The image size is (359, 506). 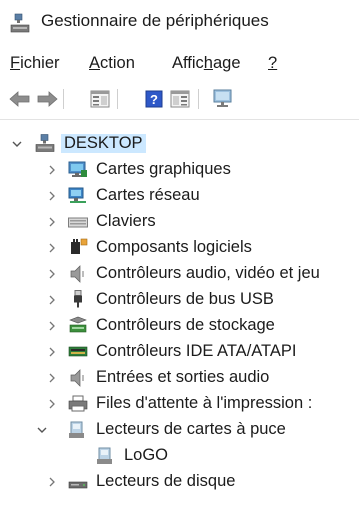 I want to click on menu-action-rest: ction, so click(x=117, y=63).